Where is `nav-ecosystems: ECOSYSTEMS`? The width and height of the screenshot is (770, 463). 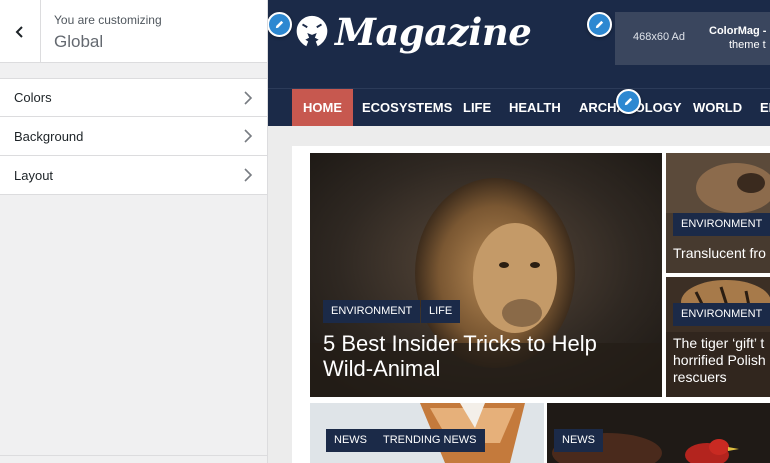 nav-ecosystems: ECOSYSTEMS is located at coordinates (407, 107).